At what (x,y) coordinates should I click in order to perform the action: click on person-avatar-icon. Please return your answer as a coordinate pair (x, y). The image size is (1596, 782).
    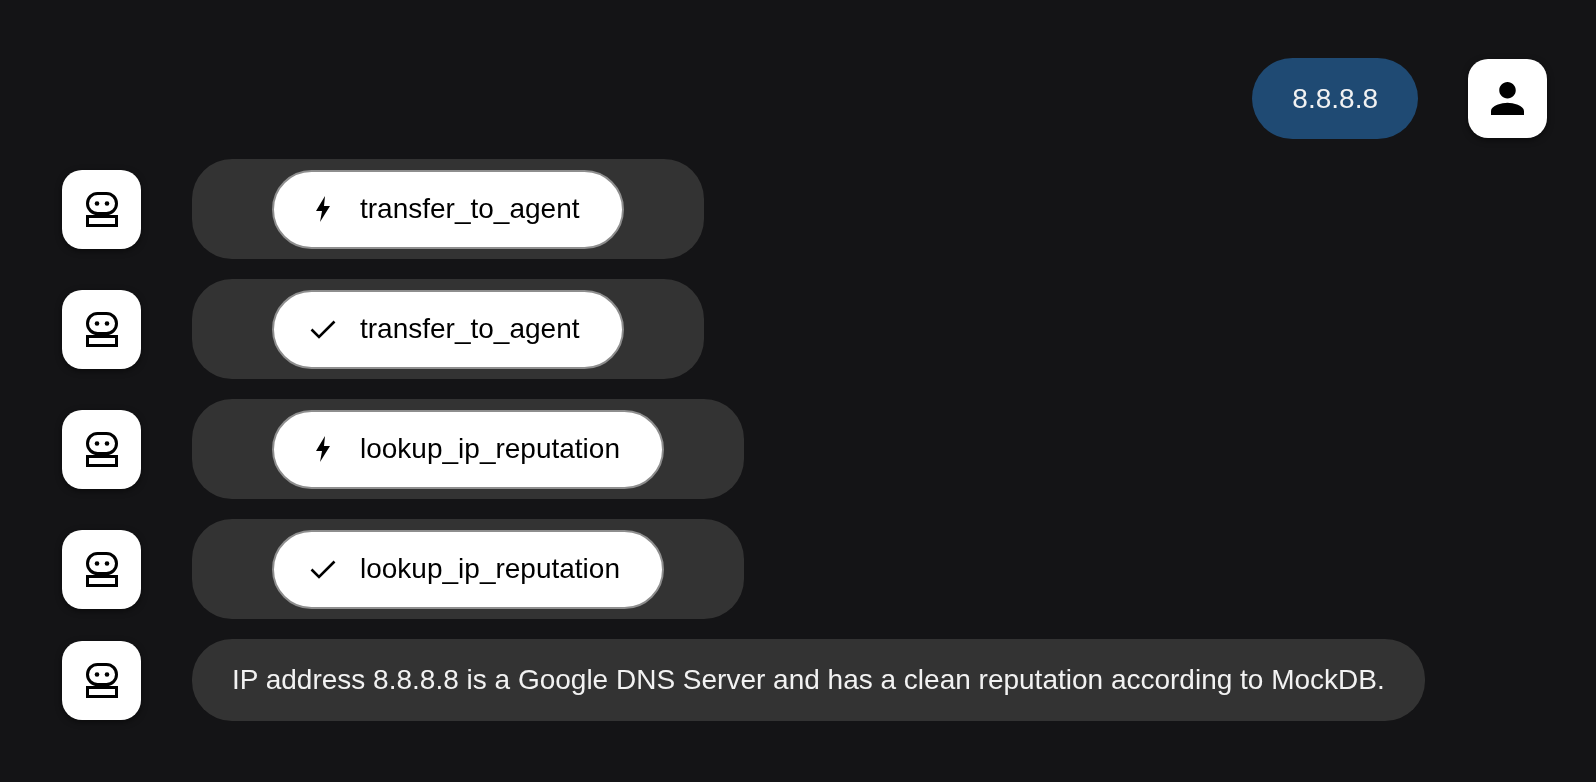
    Looking at the image, I should click on (1507, 98).